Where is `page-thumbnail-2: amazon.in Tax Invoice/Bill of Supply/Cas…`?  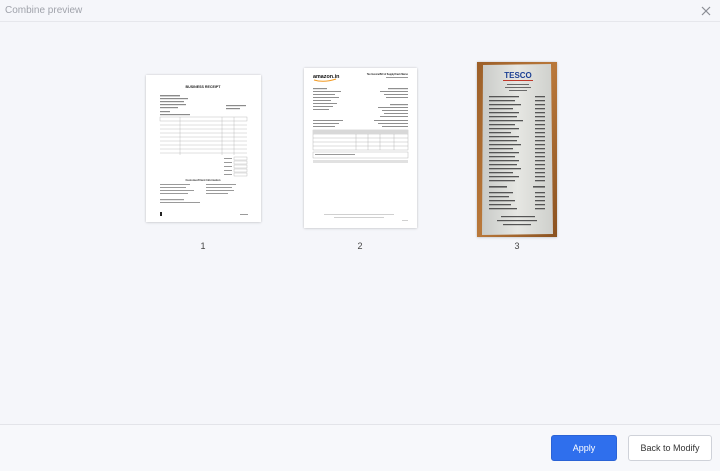 page-thumbnail-2: amazon.in Tax Invoice/Bill of Supply/Cas… is located at coordinates (360, 148).